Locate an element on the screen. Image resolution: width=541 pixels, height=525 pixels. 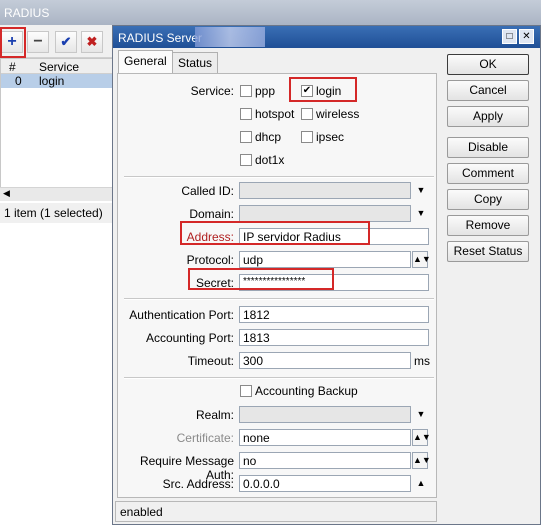
dot1x-label: dot1x is located at coordinates (270, 160).